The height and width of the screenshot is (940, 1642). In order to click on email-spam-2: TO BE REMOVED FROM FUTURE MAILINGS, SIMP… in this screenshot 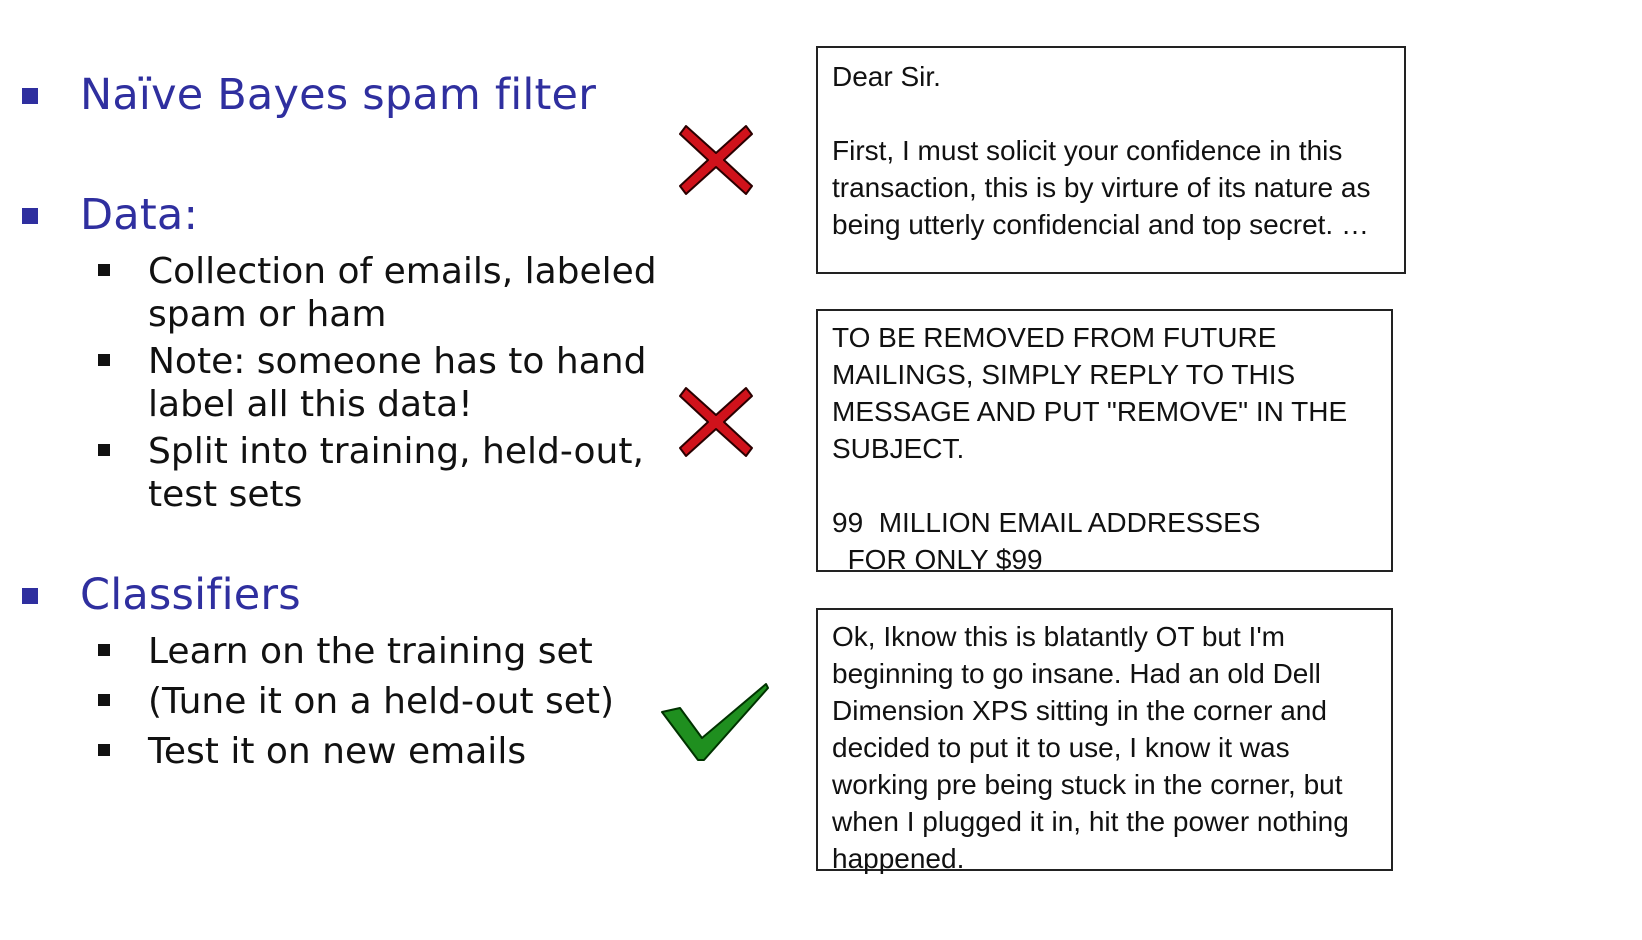, I will do `click(1104, 442)`.